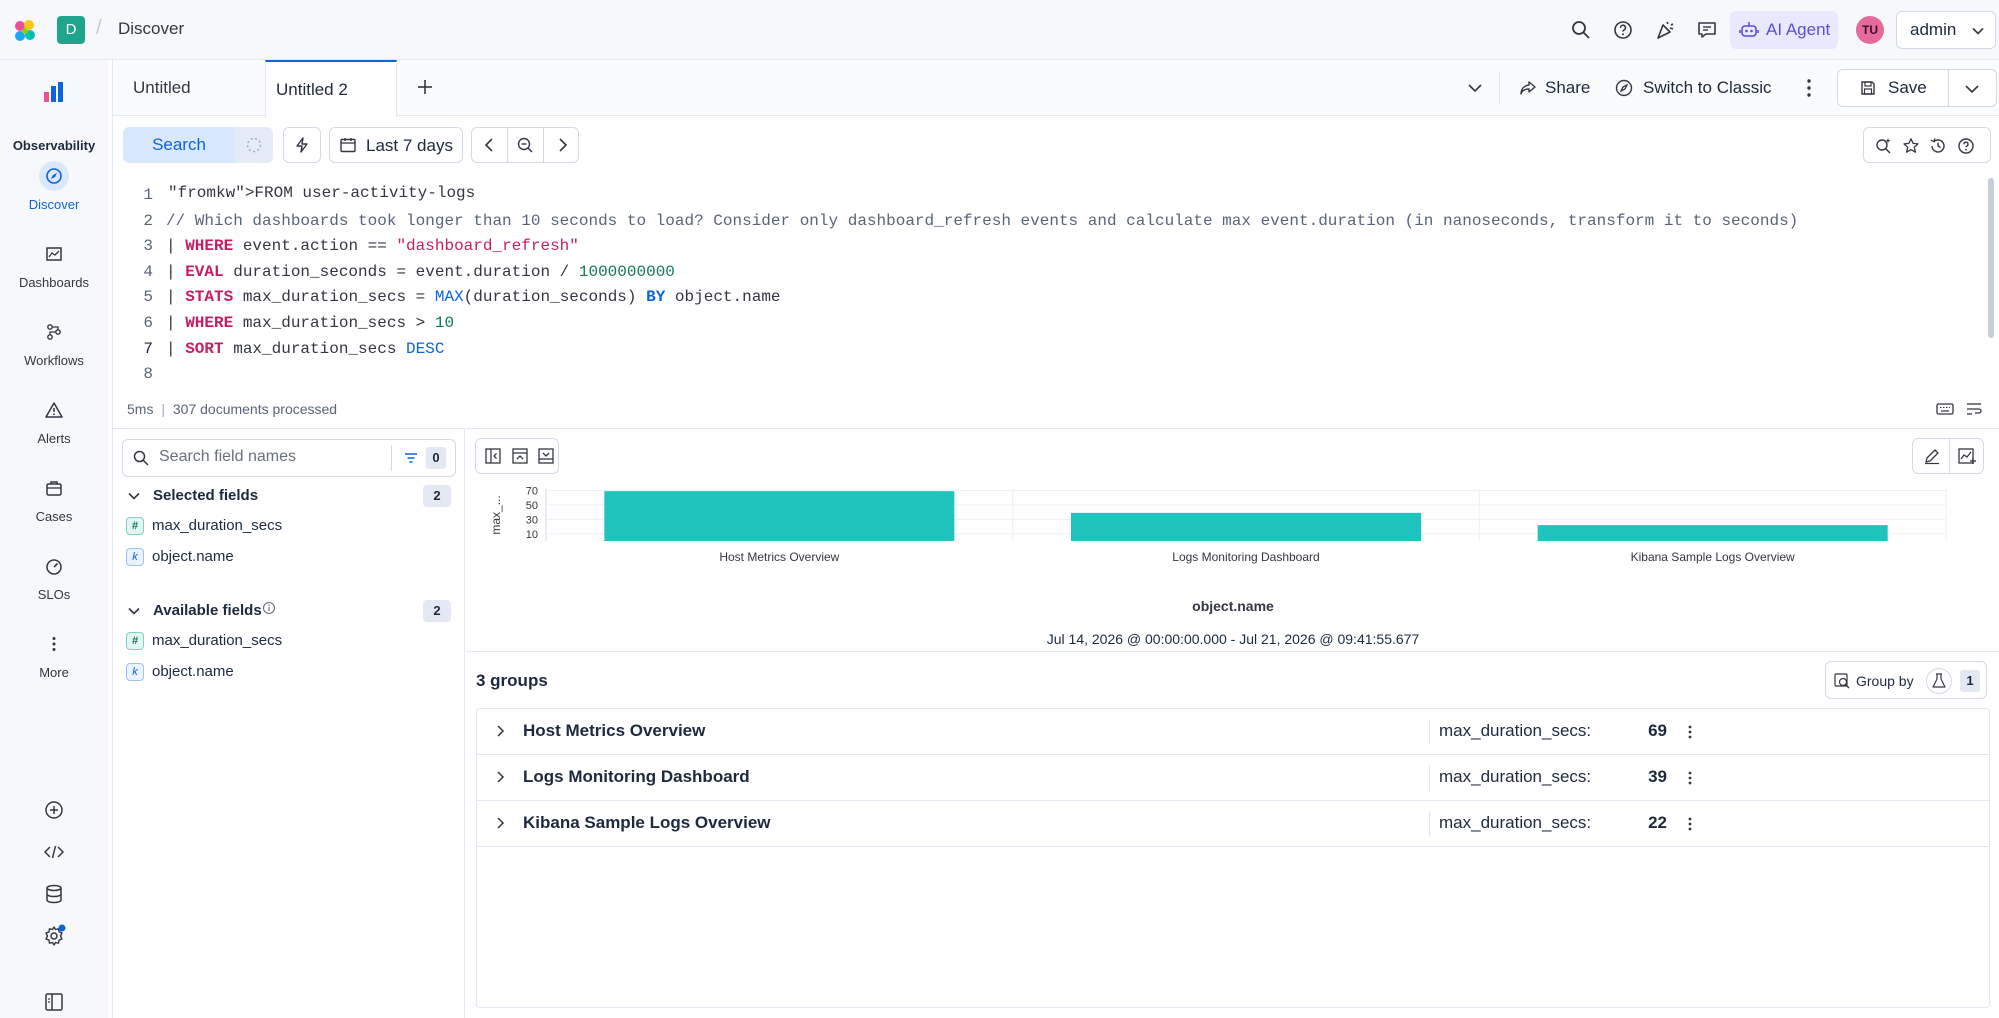 The image size is (1999, 1018). I want to click on editor-scrollbar, so click(1991, 258).